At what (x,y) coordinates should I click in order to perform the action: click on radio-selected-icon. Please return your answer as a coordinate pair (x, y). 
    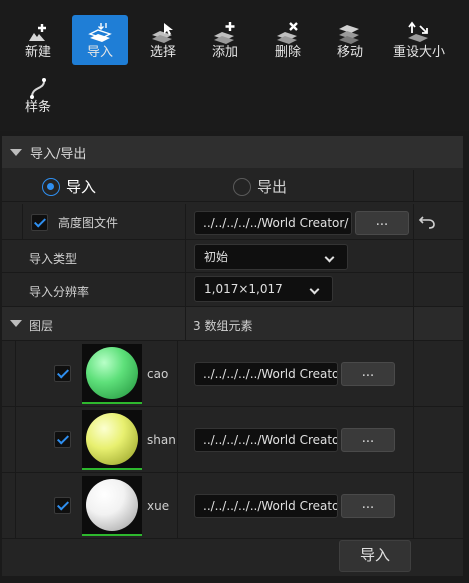
    Looking at the image, I should click on (51, 186).